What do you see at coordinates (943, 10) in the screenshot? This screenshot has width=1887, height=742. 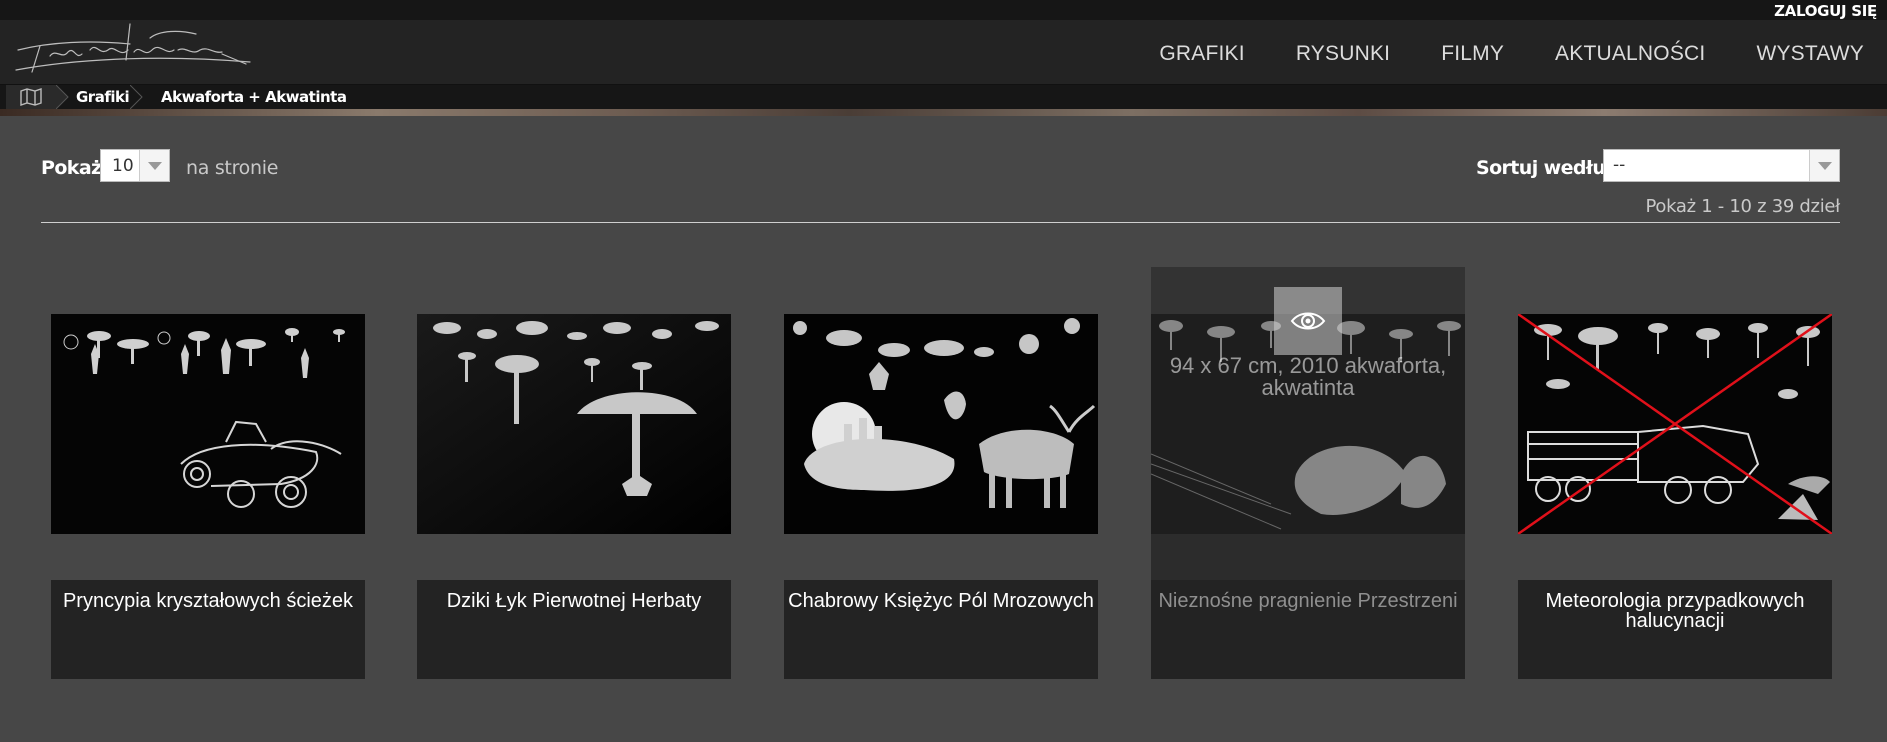 I see `top-utility-bar: ZALOGUJ SIĘ` at bounding box center [943, 10].